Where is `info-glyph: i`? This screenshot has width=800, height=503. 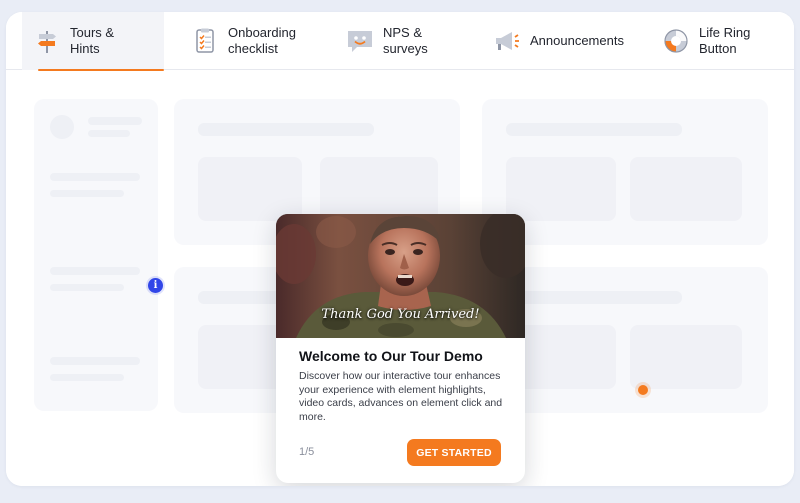 info-glyph: i is located at coordinates (155, 285).